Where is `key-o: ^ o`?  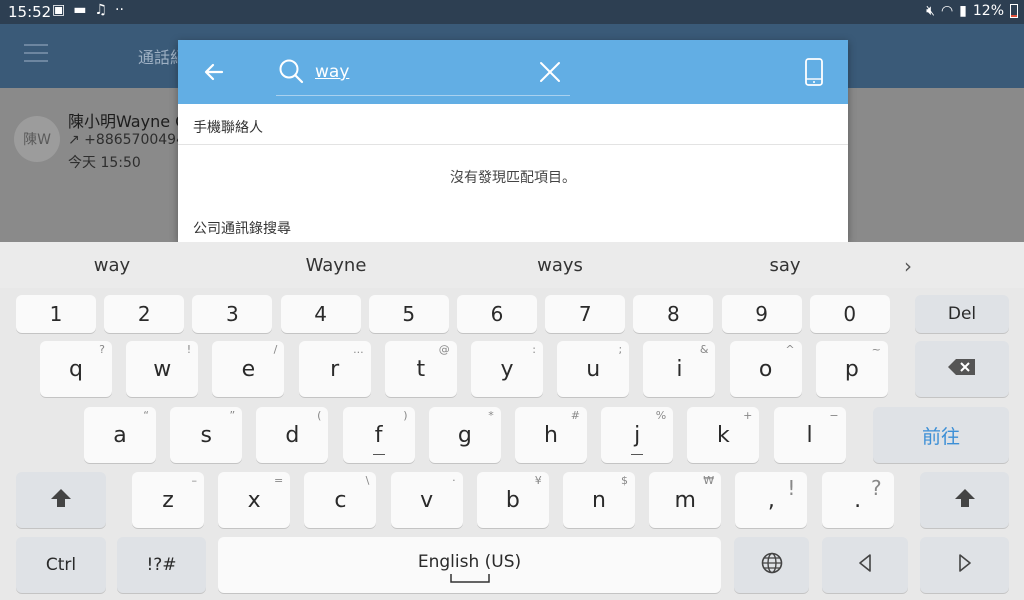
key-o: ^ o is located at coordinates (765, 369).